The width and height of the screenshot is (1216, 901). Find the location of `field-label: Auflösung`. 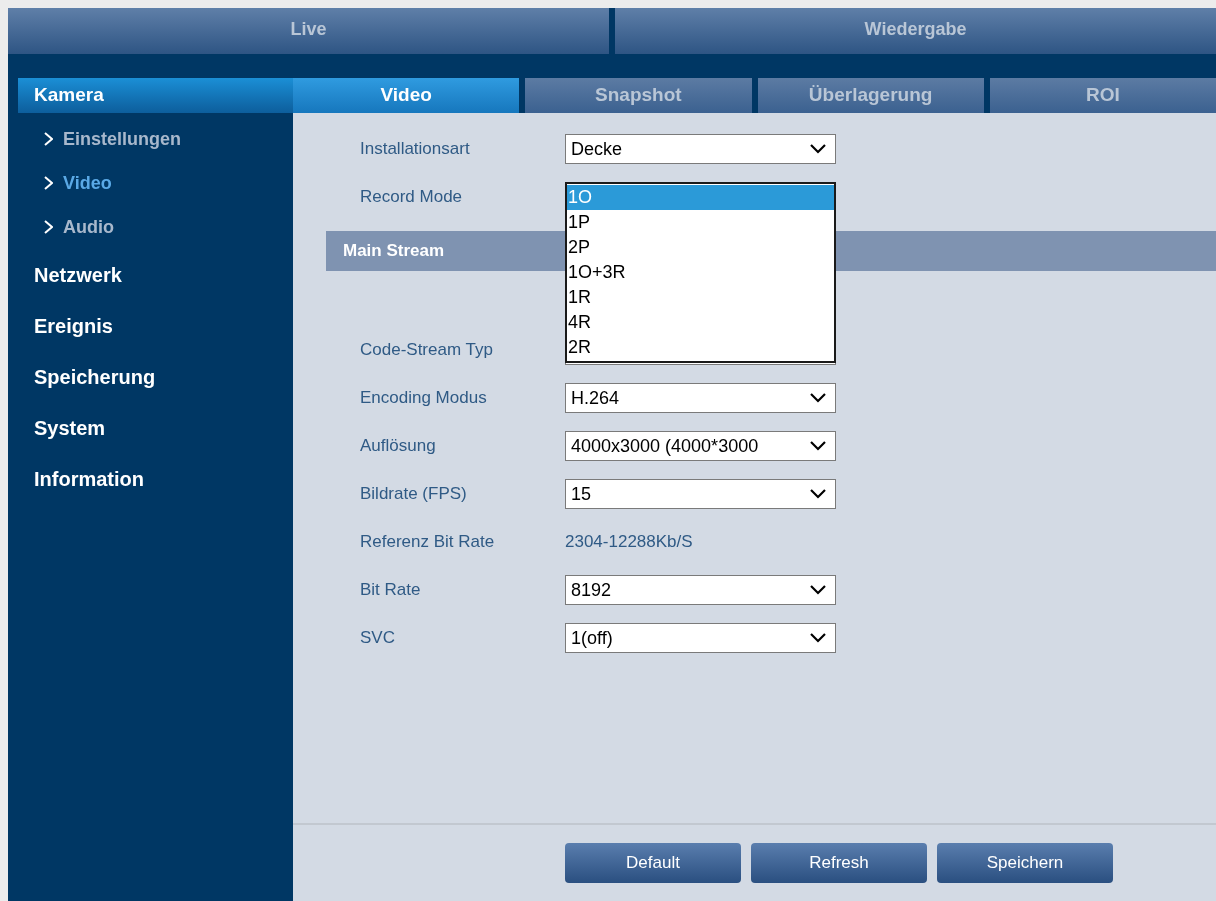

field-label: Auflösung is located at coordinates (398, 446).